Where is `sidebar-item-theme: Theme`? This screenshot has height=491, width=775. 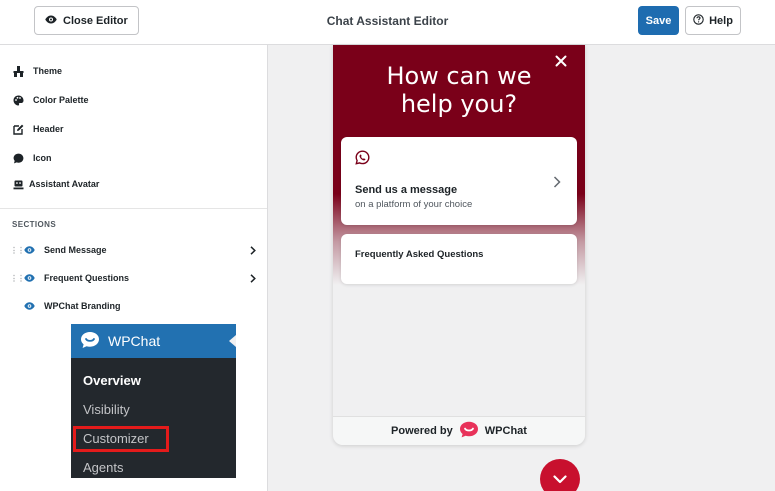
sidebar-item-theme: Theme is located at coordinates (37, 71).